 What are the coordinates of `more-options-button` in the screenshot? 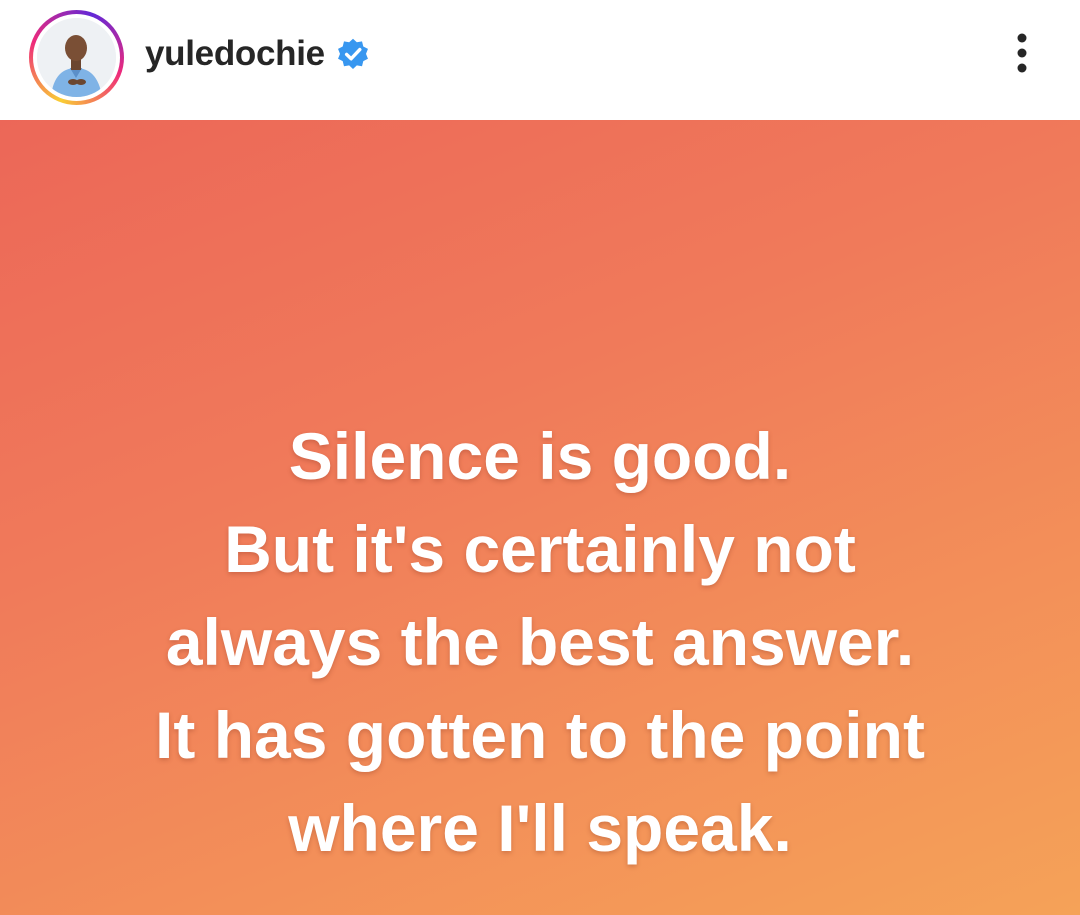 It's located at (1022, 53).